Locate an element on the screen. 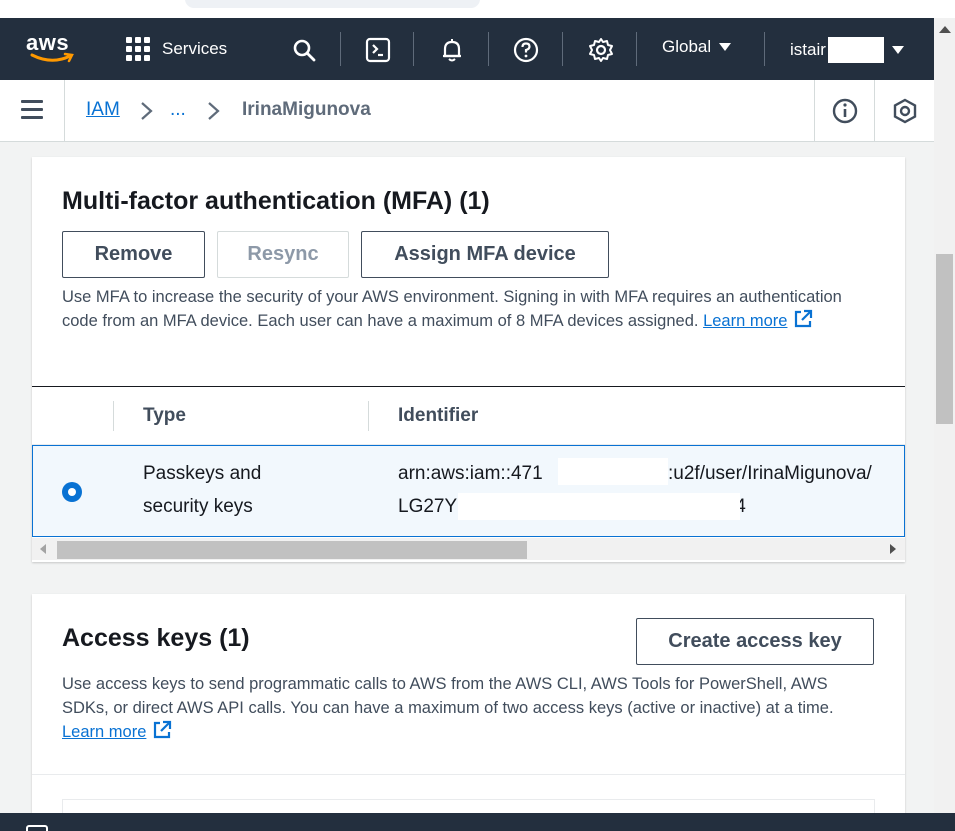 The height and width of the screenshot is (831, 955). scroll-left-arrow-icon is located at coordinates (43, 549).